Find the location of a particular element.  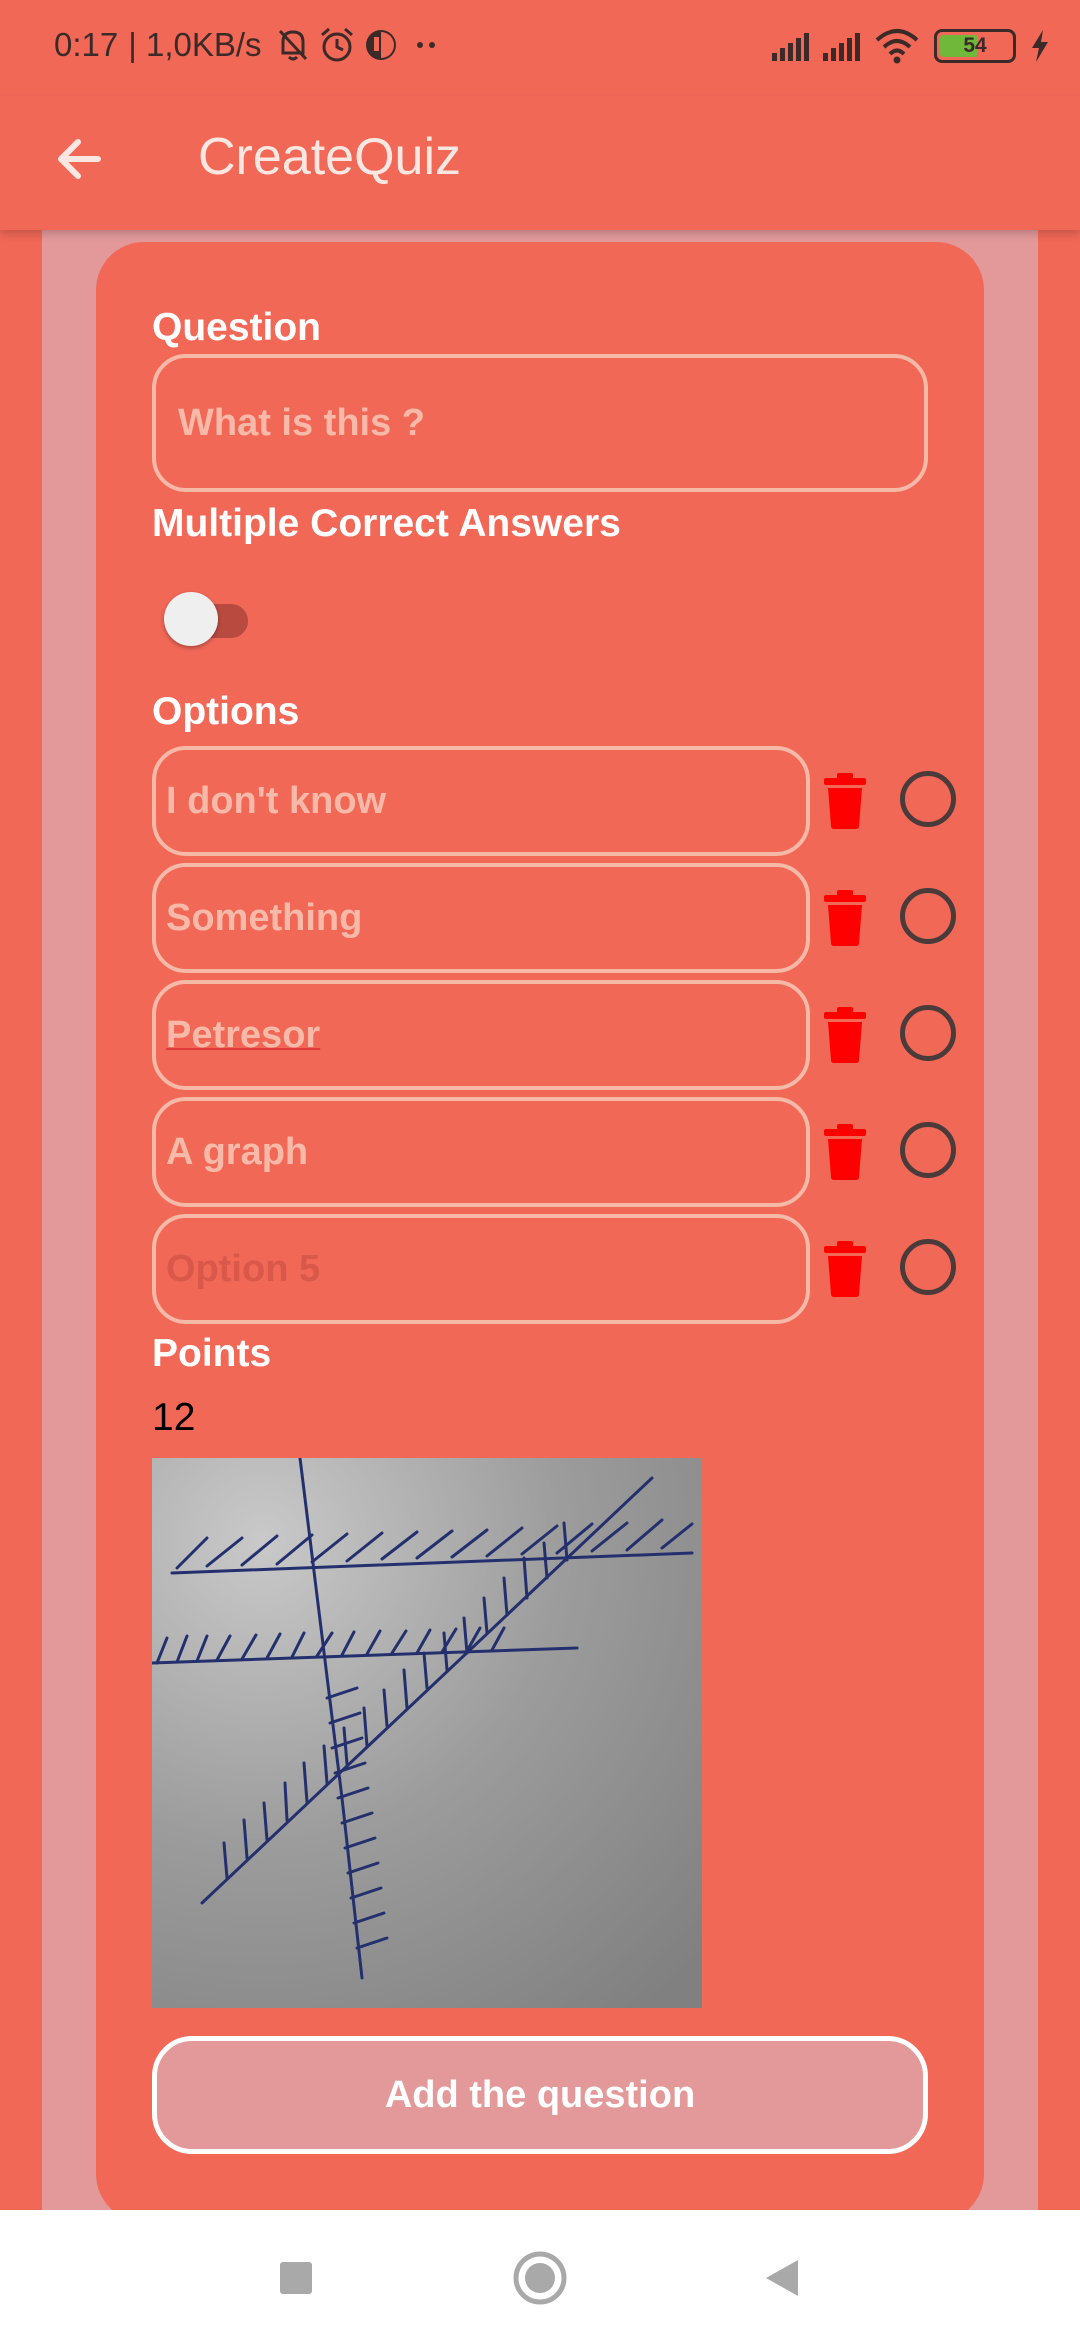

status-icons is located at coordinates (361, 45).